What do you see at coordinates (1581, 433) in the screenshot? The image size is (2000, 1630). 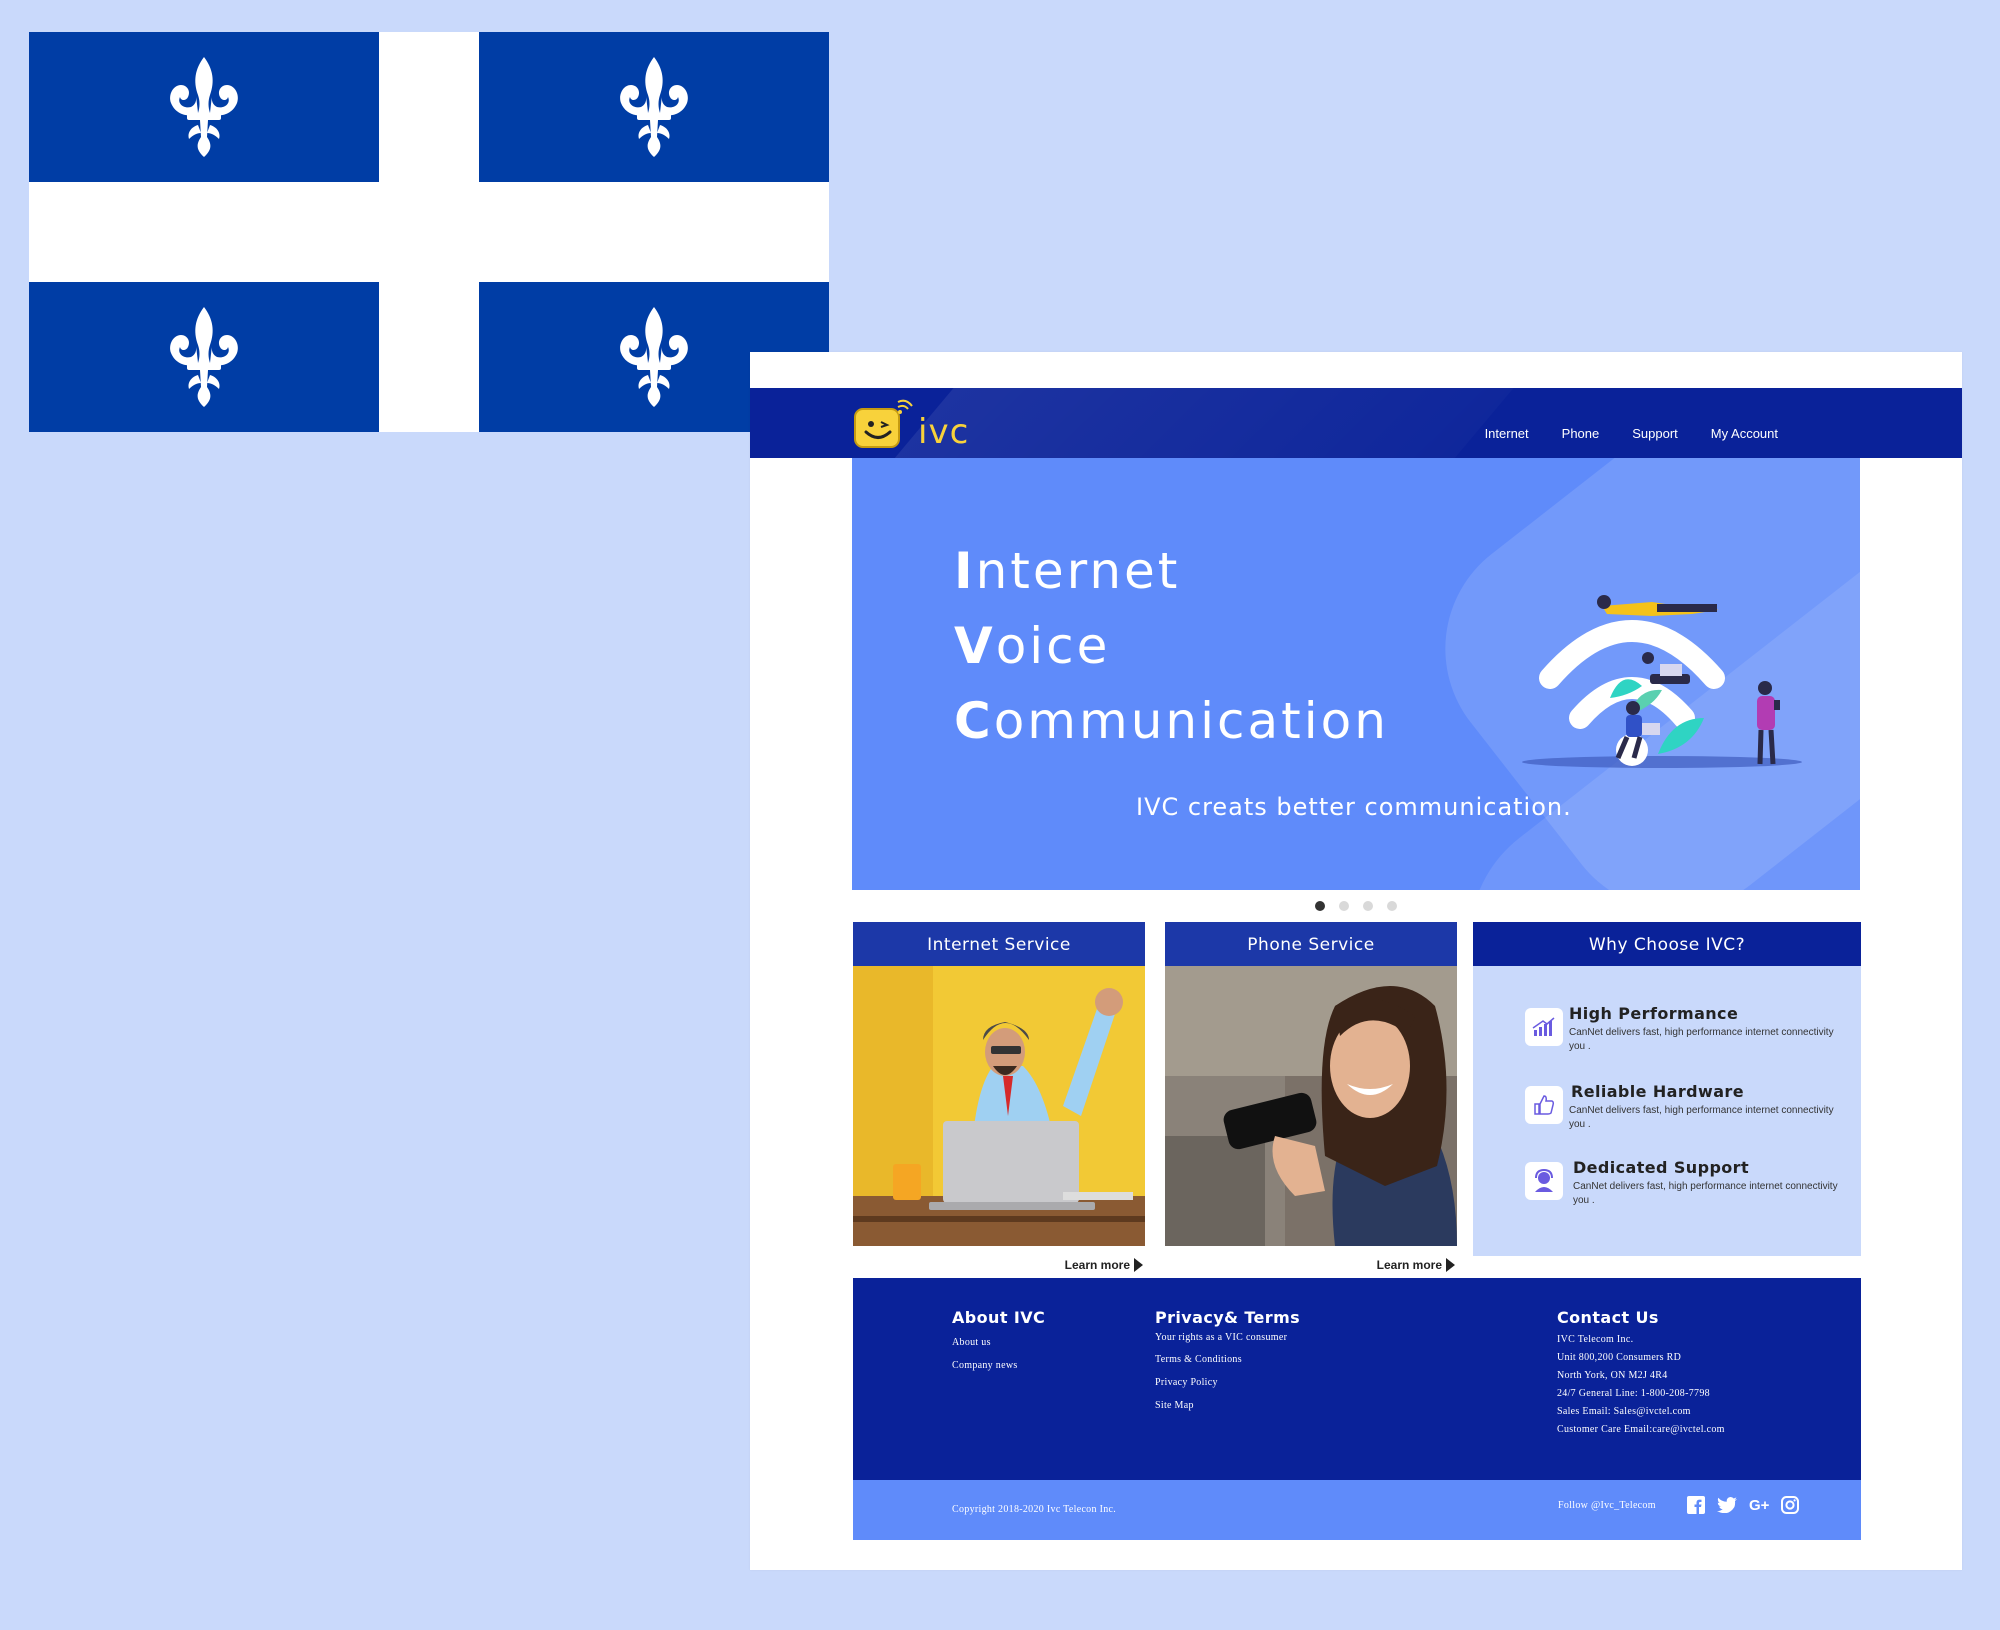 I see `nav-phone: Phone` at bounding box center [1581, 433].